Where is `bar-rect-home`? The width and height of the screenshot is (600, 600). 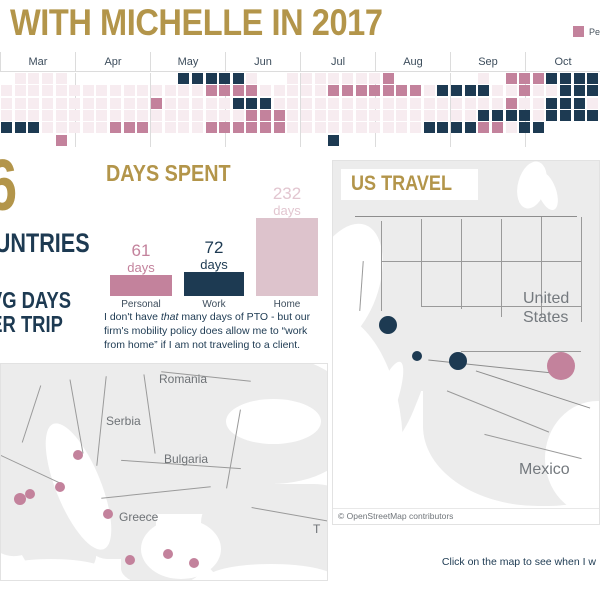
bar-rect-home is located at coordinates (287, 257).